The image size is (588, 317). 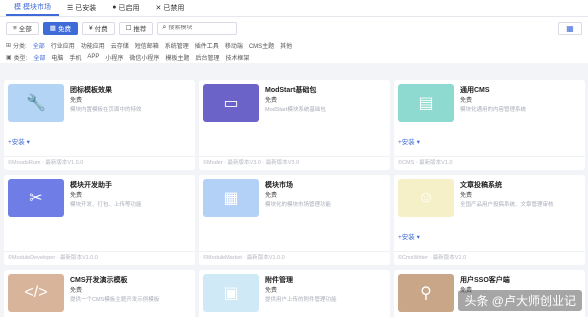 I want to click on filter-recommend-button: ☐ 推荐, so click(x=136, y=28).